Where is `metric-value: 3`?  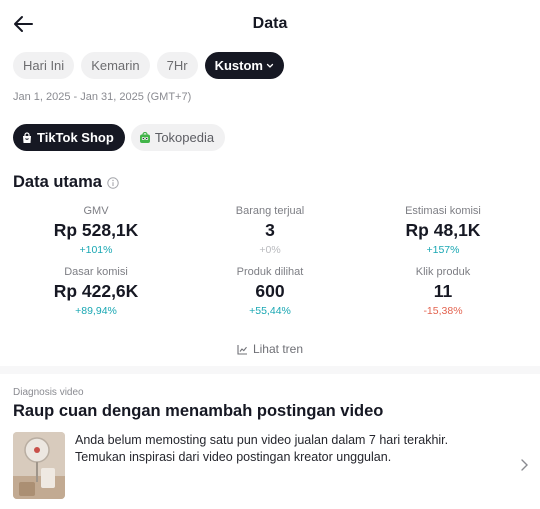 metric-value: 3 is located at coordinates (270, 230).